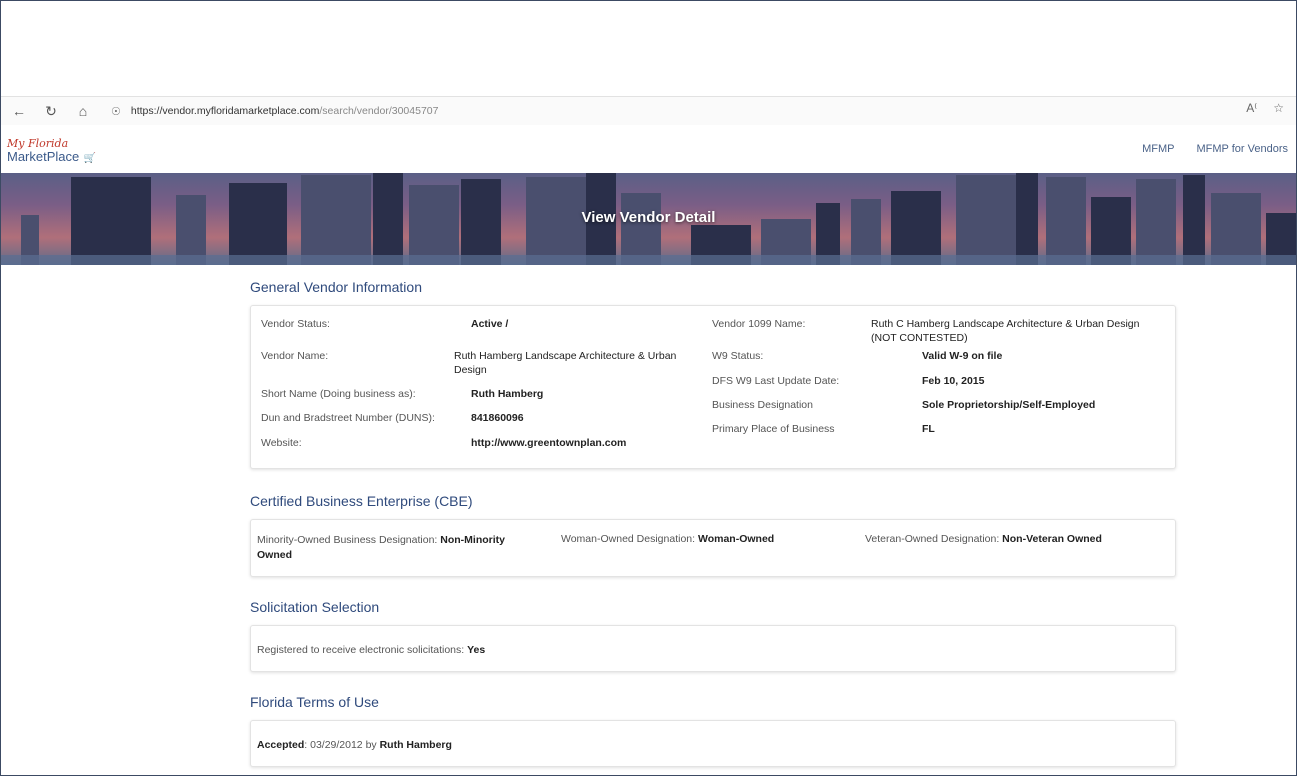 The image size is (1299, 778). I want to click on nav-link-mfmp: MFMP, so click(1158, 149).